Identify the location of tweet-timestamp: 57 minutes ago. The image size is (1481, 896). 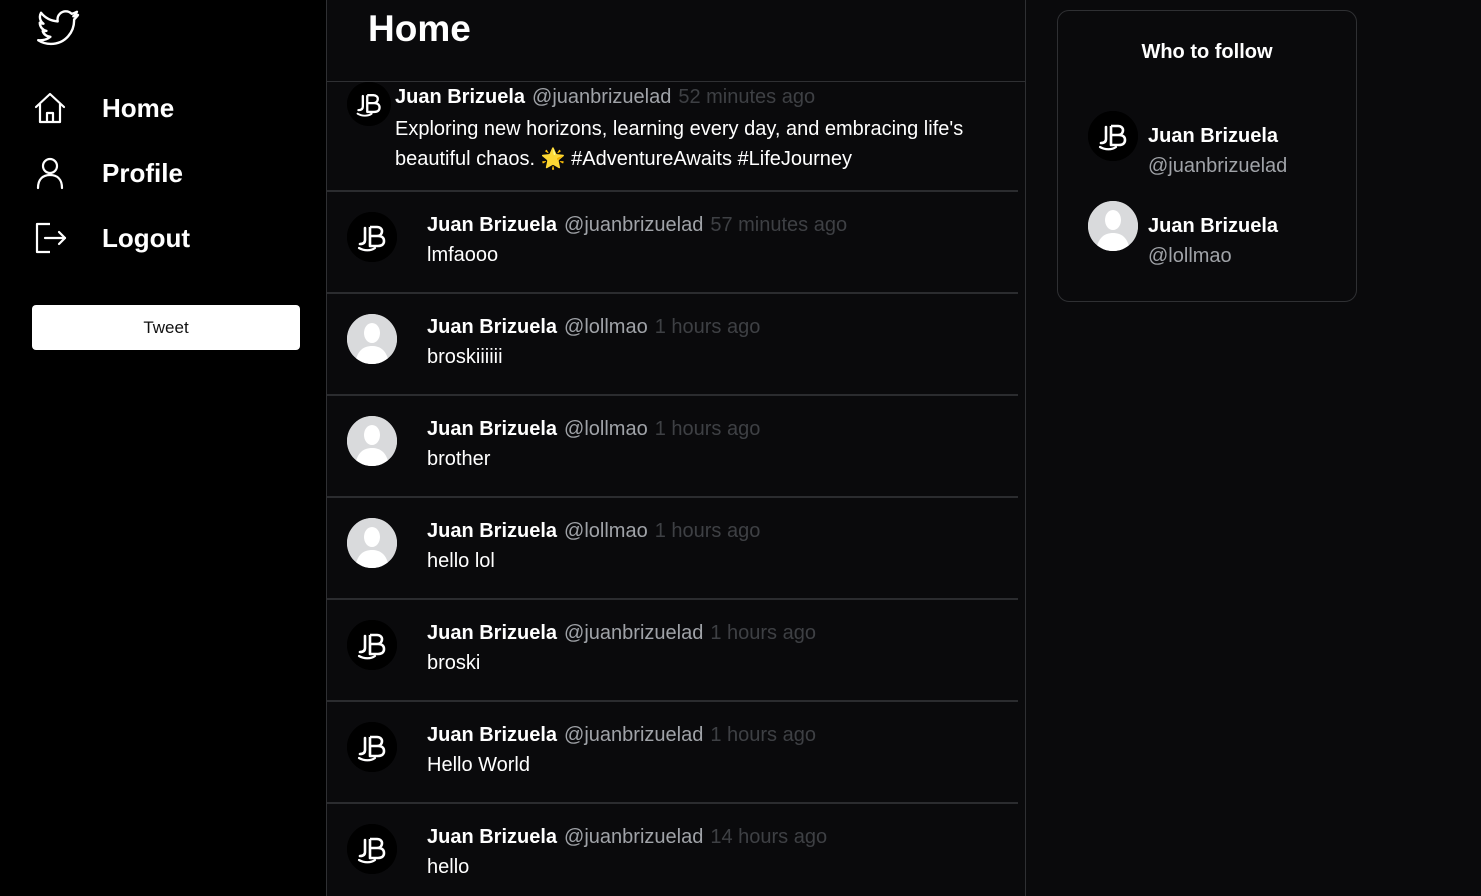
(779, 225).